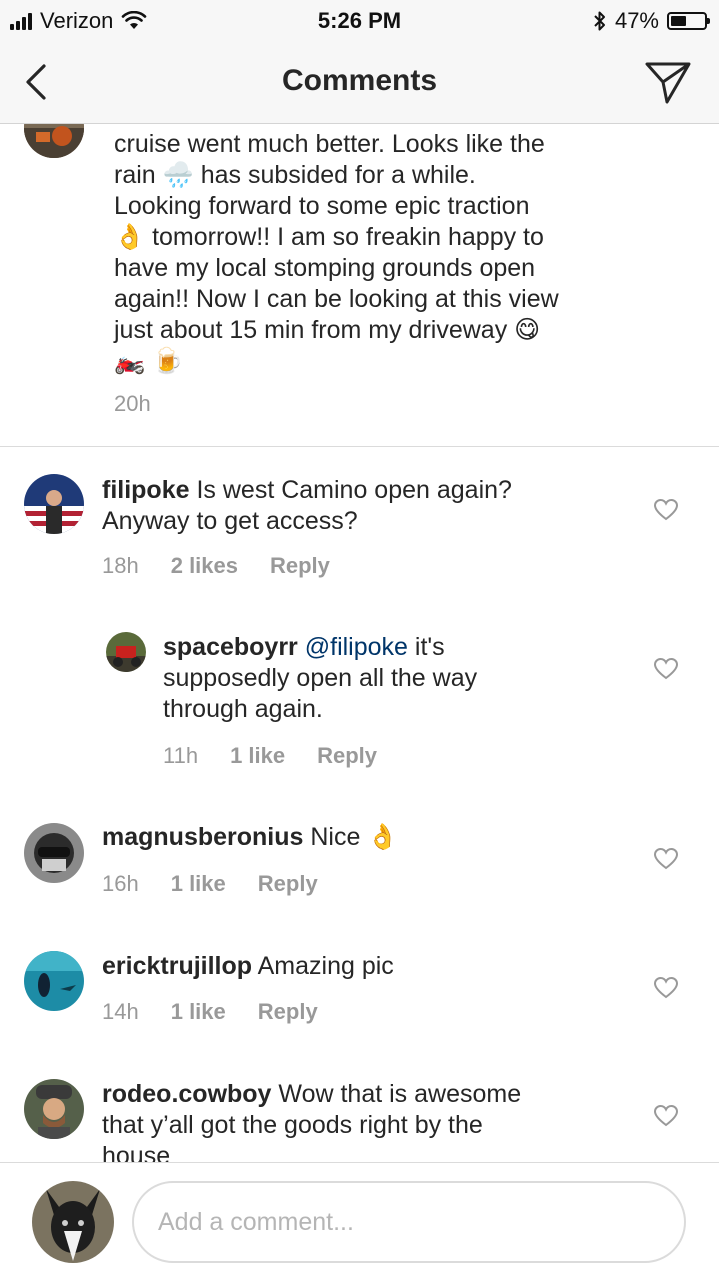 Image resolution: width=719 pixels, height=1278 pixels. I want to click on timestamp: 14h, so click(120, 1011).